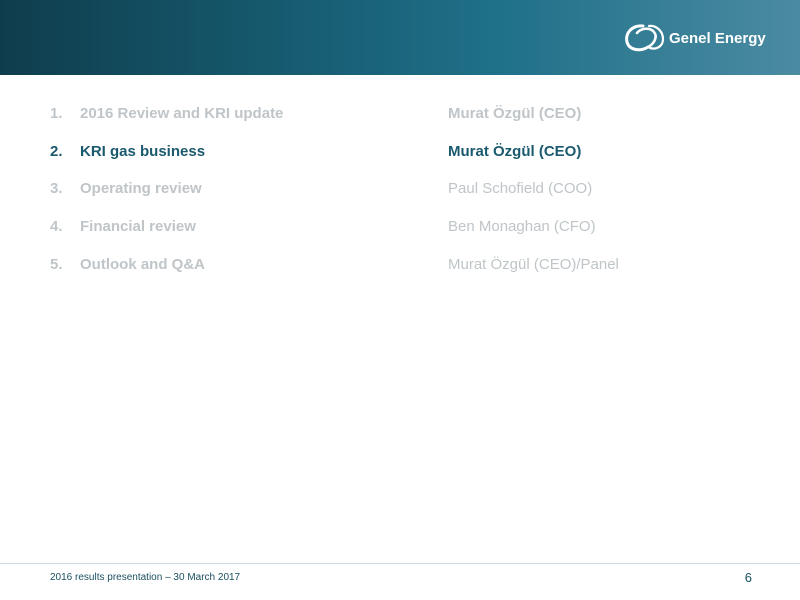  Describe the element at coordinates (56, 264) in the screenshot. I see `agenda-number: 5.` at that location.